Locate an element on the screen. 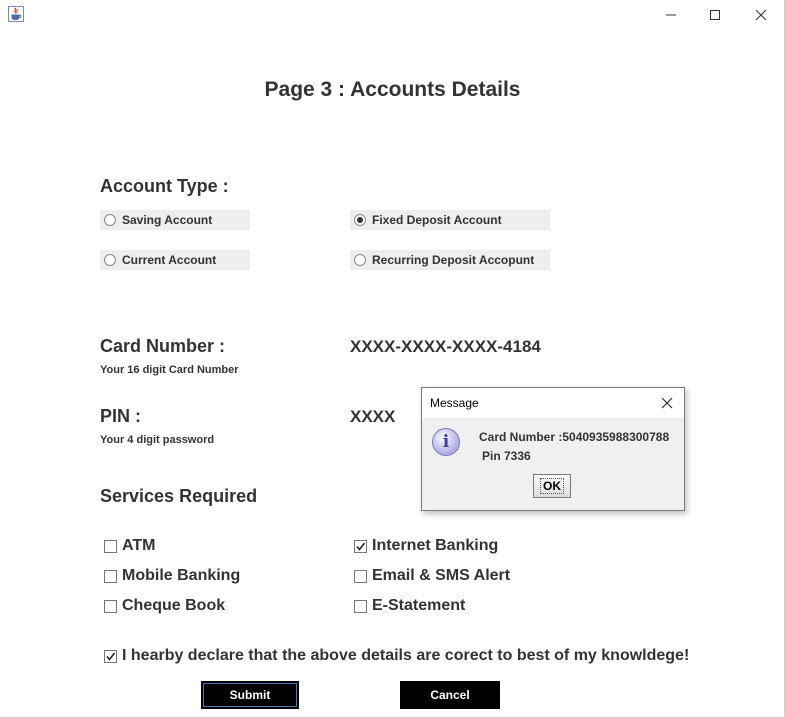 The width and height of the screenshot is (785, 718). checkbox-label: Mobile Banking is located at coordinates (181, 575).